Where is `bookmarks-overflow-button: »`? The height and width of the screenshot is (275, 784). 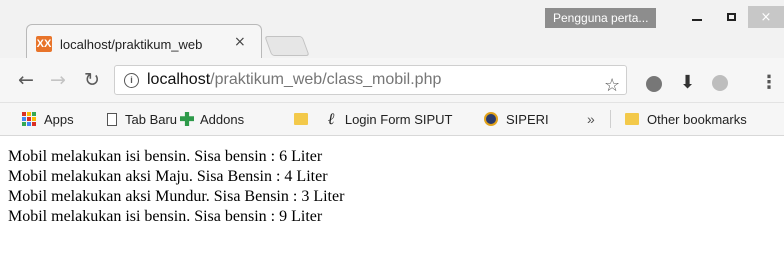
bookmarks-overflow-button: » is located at coordinates (591, 119).